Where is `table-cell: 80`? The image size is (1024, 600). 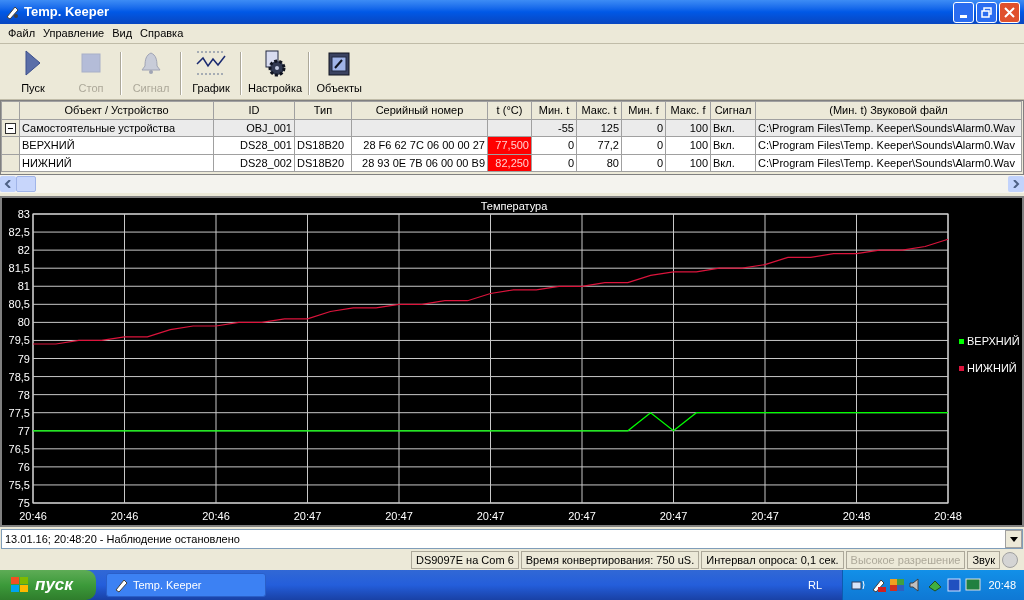 table-cell: 80 is located at coordinates (612, 162).